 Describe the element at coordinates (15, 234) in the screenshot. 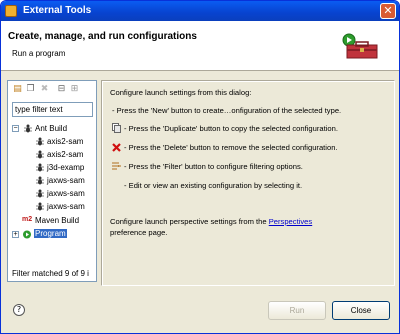

I see `expand-toggle: +` at that location.